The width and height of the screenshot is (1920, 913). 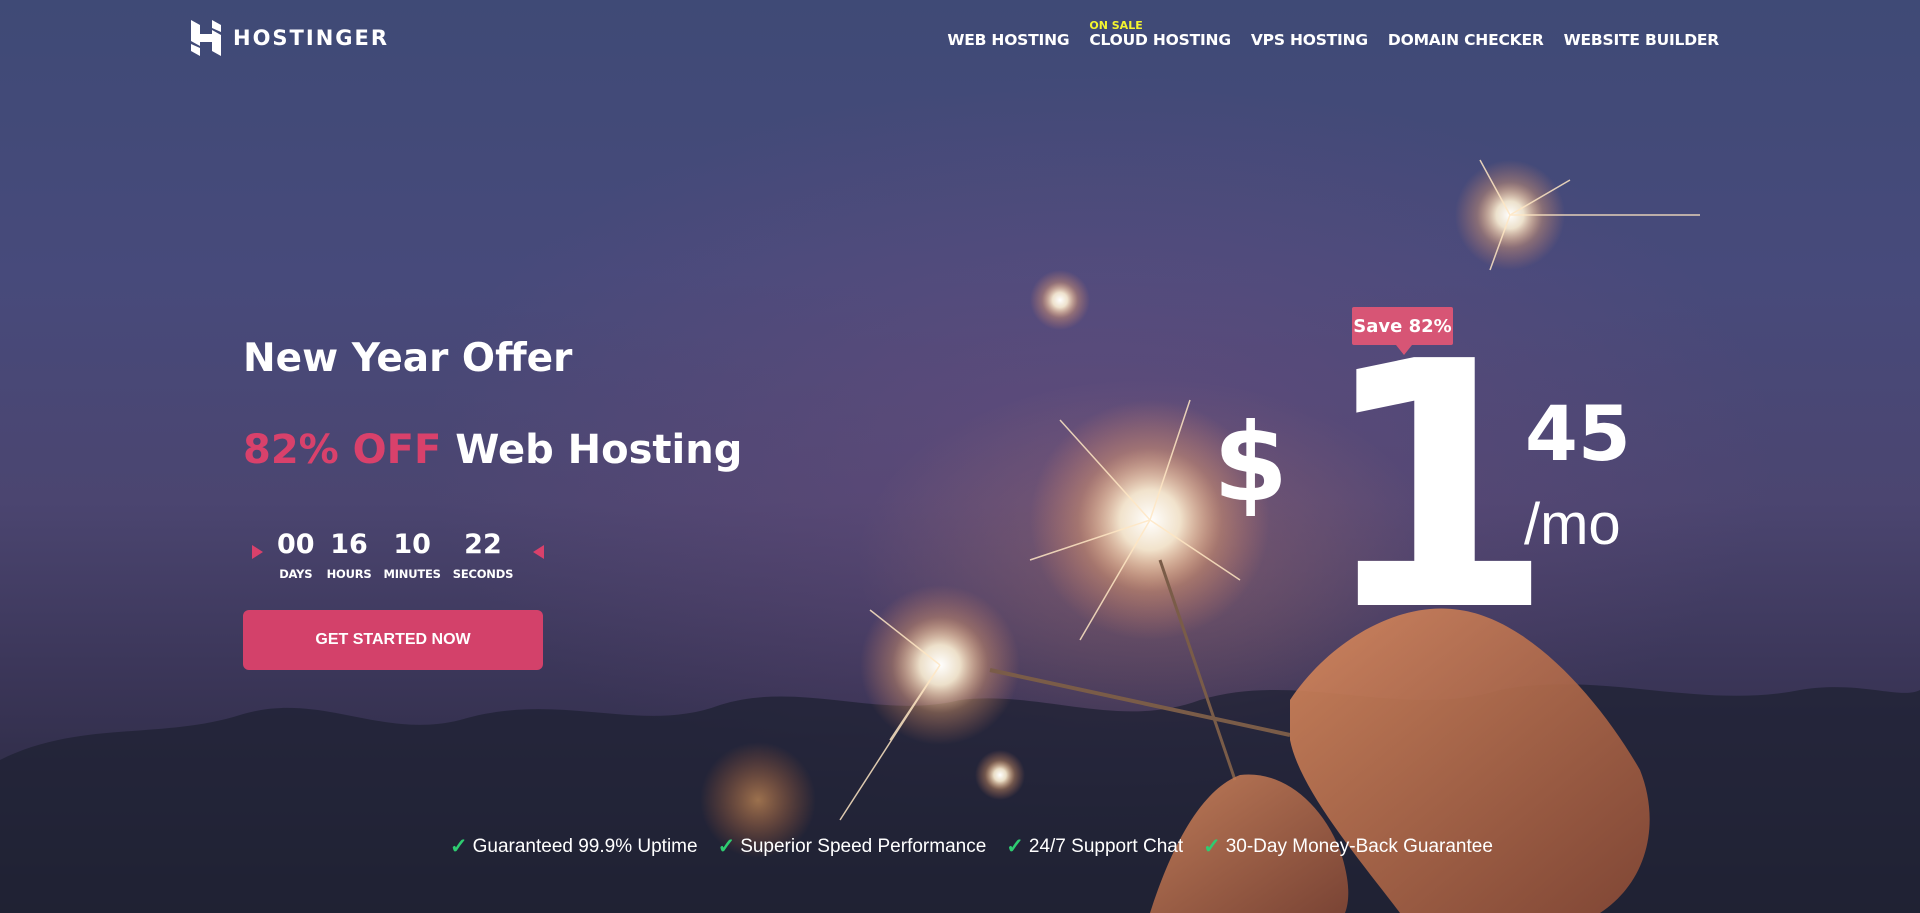 What do you see at coordinates (1160, 40) in the screenshot?
I see `nav-cloud-hosting-label: CLOUD HOSTING` at bounding box center [1160, 40].